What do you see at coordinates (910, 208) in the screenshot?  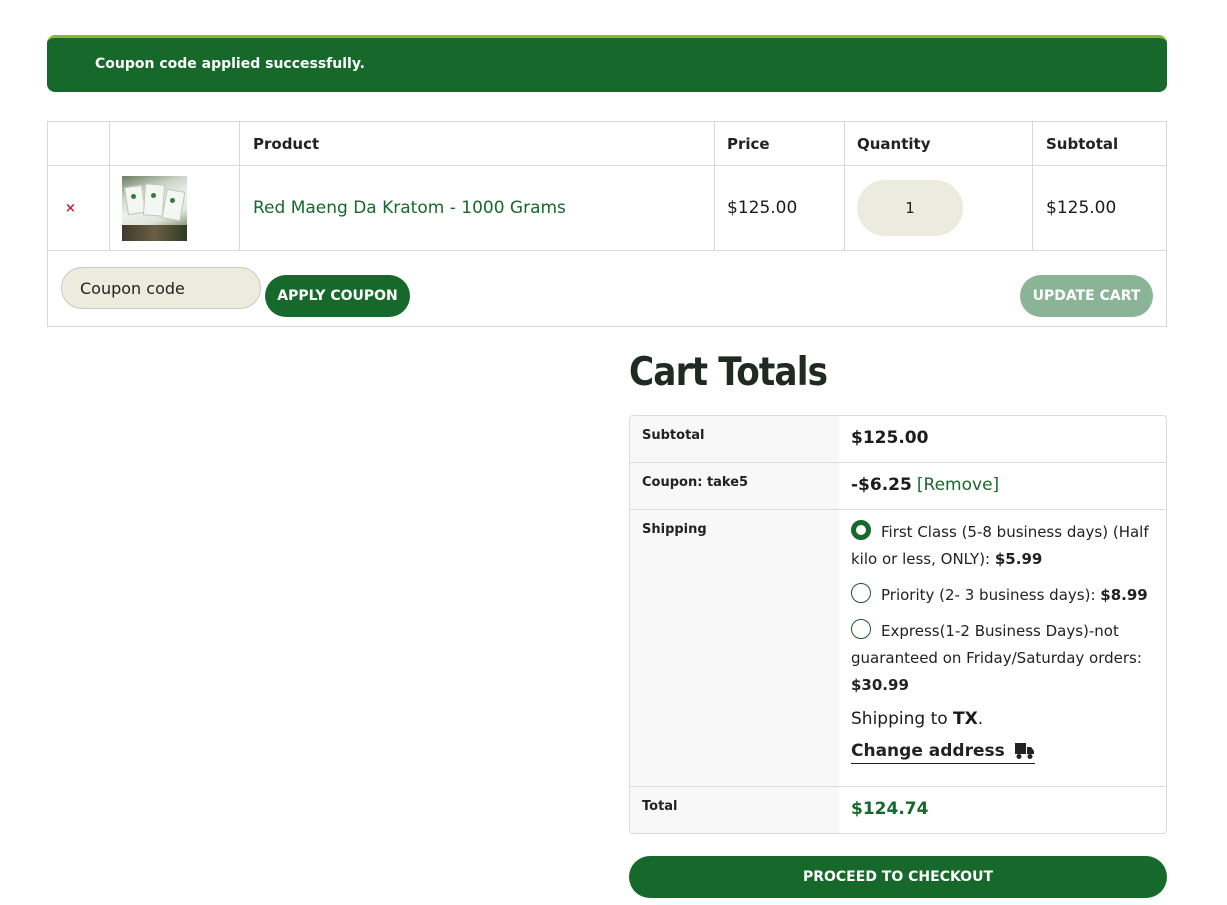 I see `quantity-input: 1` at bounding box center [910, 208].